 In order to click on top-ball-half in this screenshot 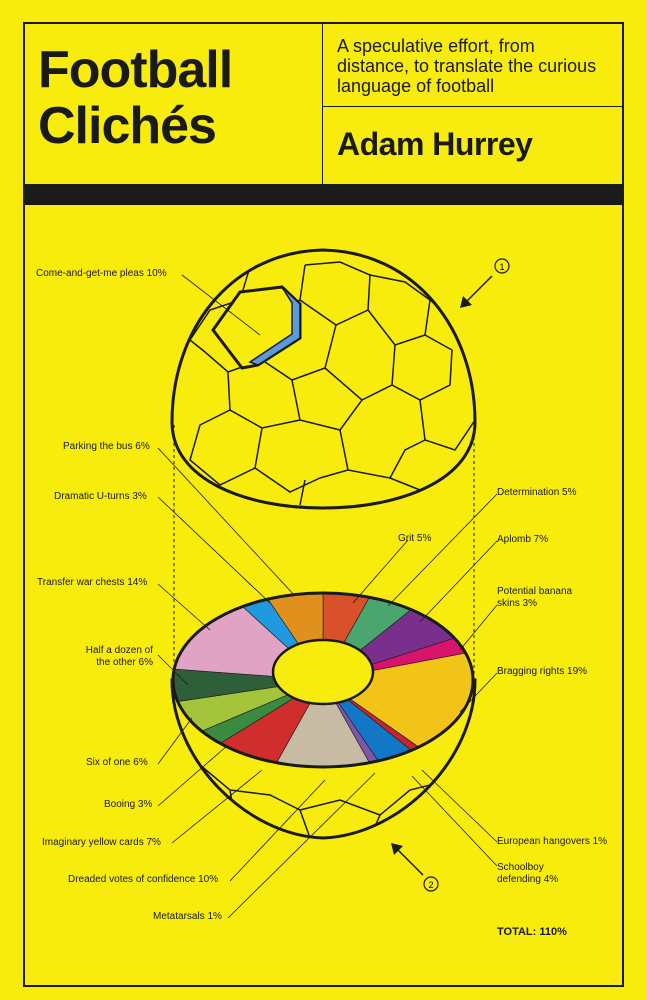, I will do `click(323, 379)`.